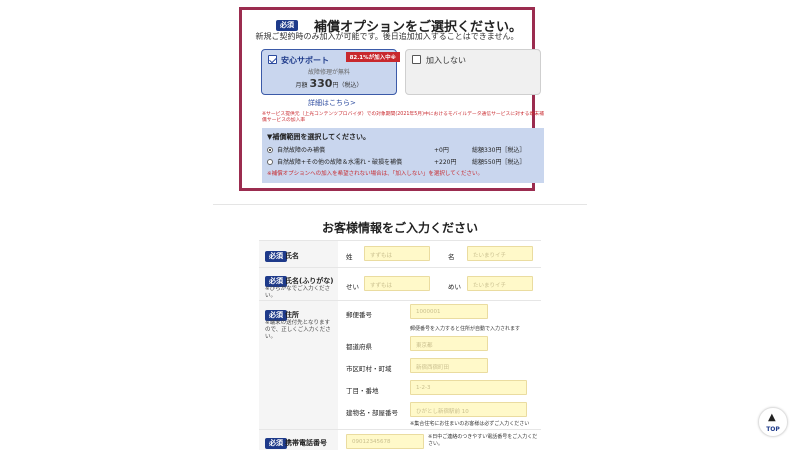 This screenshot has height=450, width=800. I want to click on city-input: 新宿西宿町田, so click(449, 365).